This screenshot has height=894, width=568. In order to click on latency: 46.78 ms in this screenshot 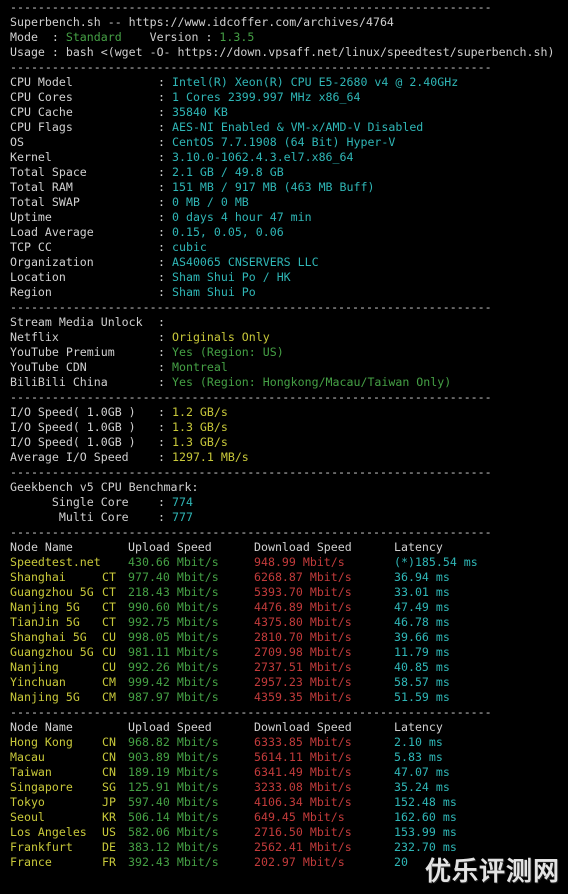, I will do `click(422, 622)`.